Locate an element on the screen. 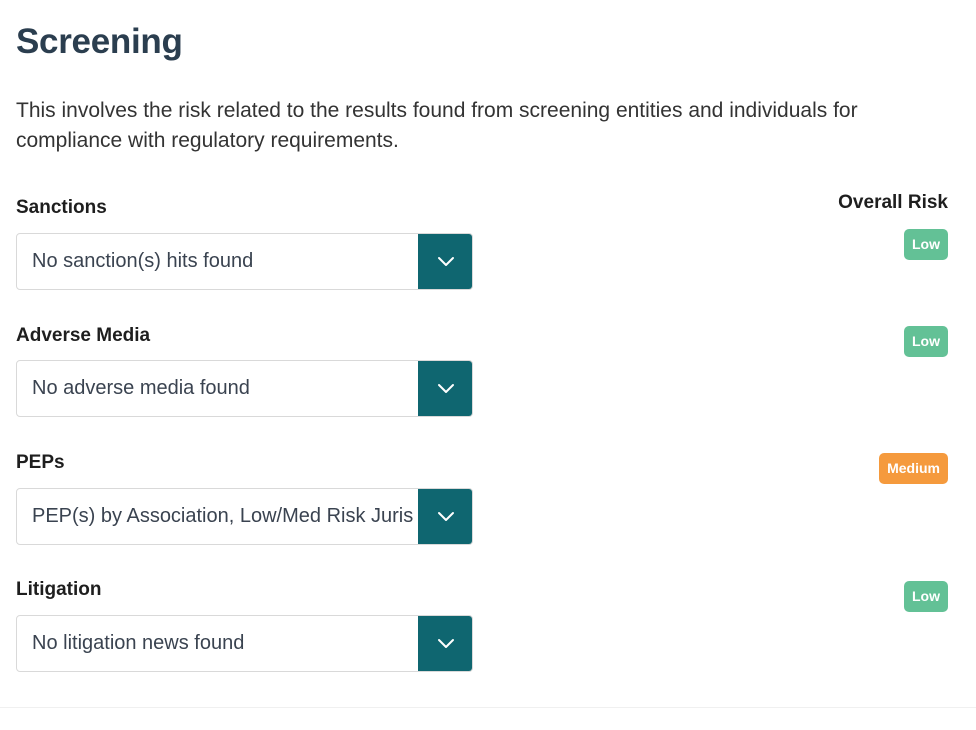 This screenshot has height=730, width=976. peps-risk-badge: Medium is located at coordinates (913, 468).